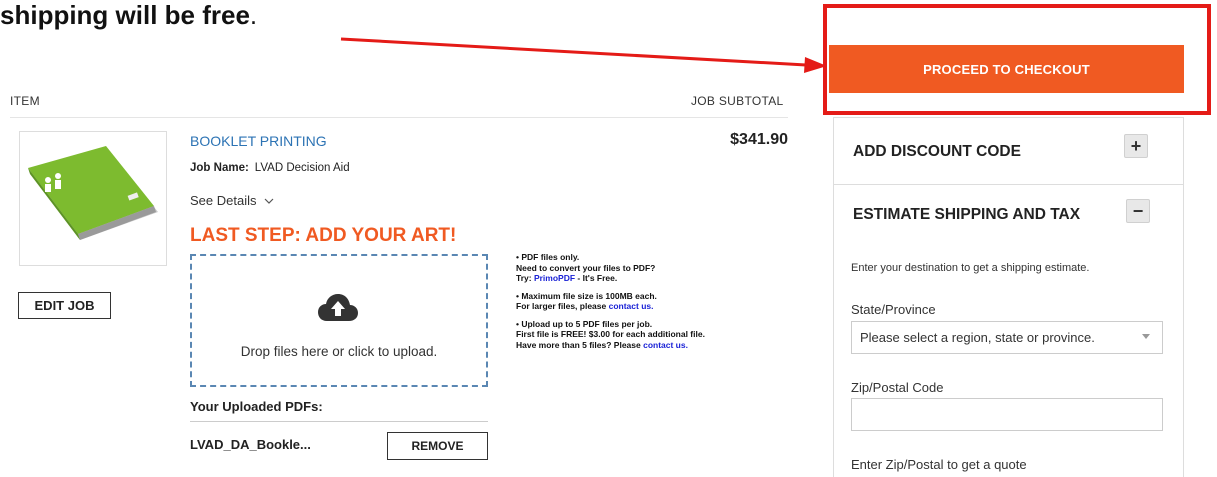 The image size is (1217, 477). I want to click on zip-postal-input, so click(1007, 414).